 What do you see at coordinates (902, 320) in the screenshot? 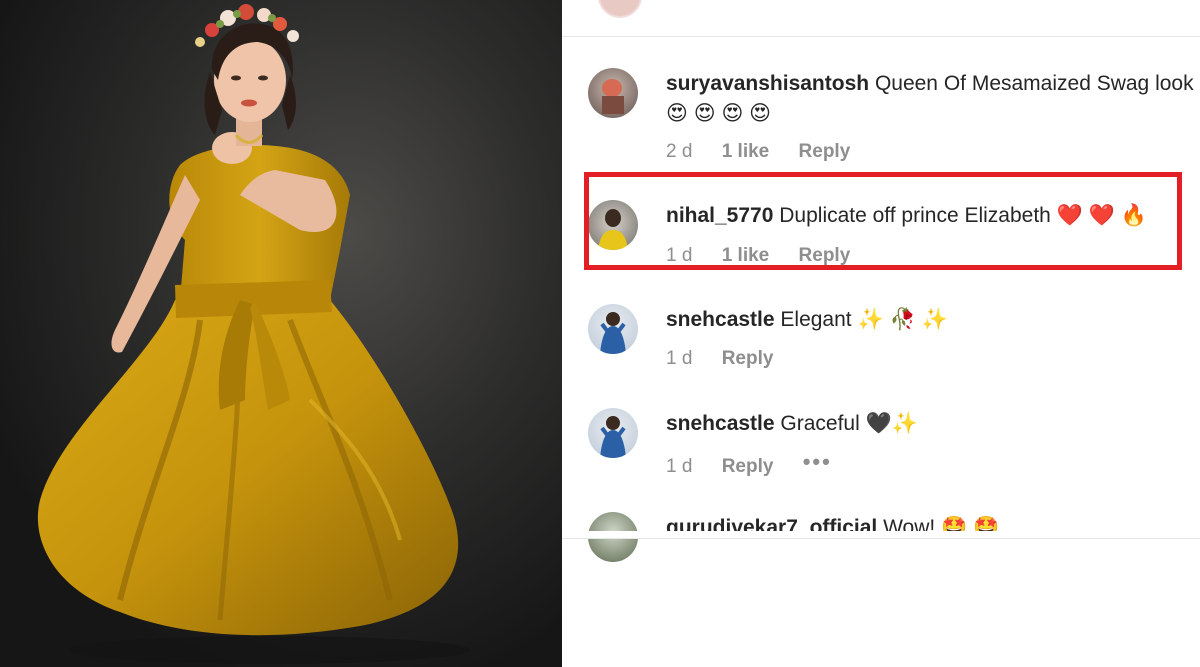
I see `emoji-sparkles-rose-icon: ✨ 🥀 ✨` at bounding box center [902, 320].